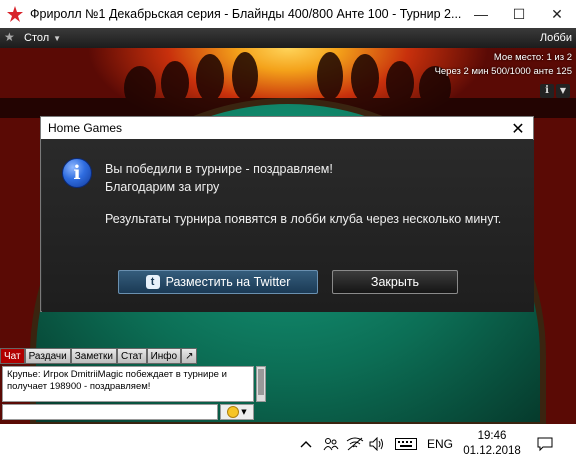 This screenshot has width=576, height=464. What do you see at coordinates (110, 412) in the screenshot?
I see `chat-input` at bounding box center [110, 412].